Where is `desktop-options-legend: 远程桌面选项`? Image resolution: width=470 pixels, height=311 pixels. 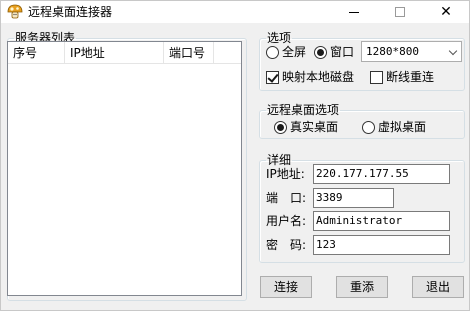 desktop-options-legend: 远程桌面选项 is located at coordinates (303, 110).